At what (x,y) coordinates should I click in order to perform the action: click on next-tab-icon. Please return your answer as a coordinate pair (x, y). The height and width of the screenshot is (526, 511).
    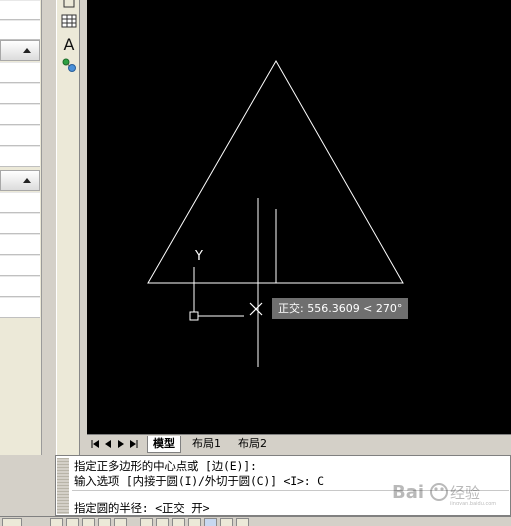
    Looking at the image, I should click on (121, 444).